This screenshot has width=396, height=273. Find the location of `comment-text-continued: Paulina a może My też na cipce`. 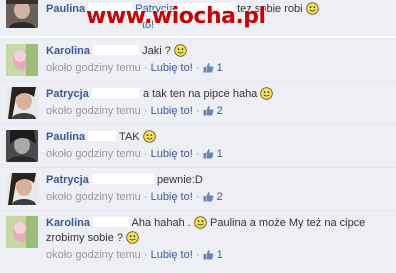

comment-text-continued: Paulina a może My też na cipce is located at coordinates (288, 223).